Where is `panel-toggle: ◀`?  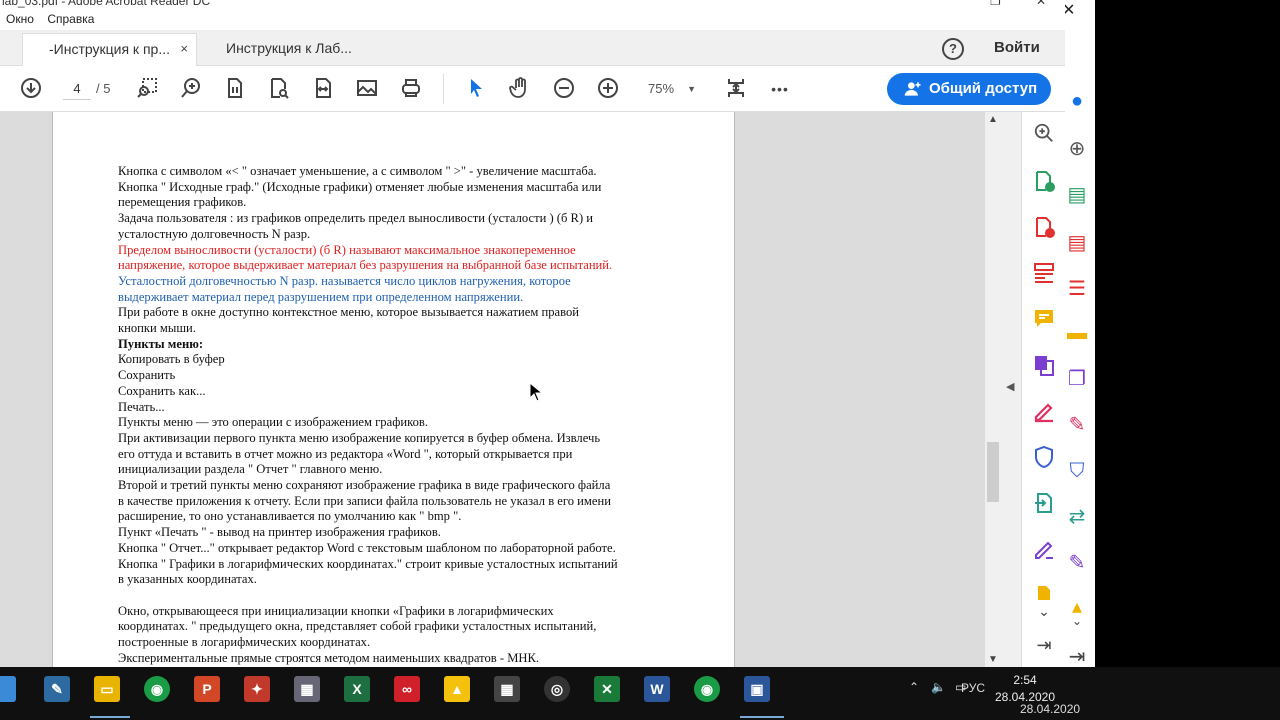 panel-toggle: ◀ is located at coordinates (1011, 389).